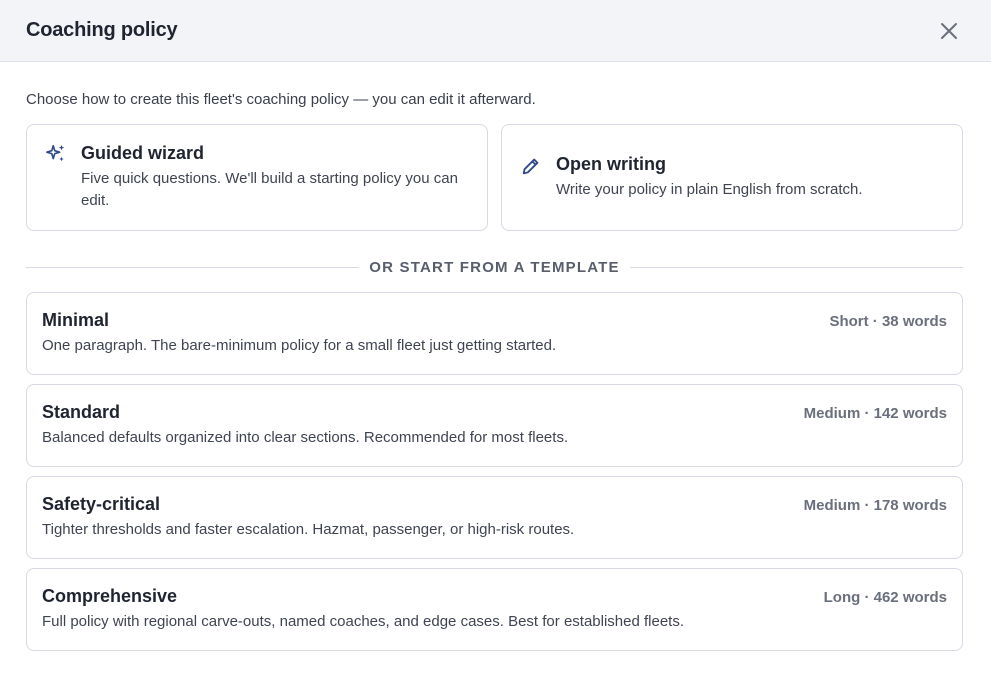  What do you see at coordinates (110, 596) in the screenshot?
I see `template-name: Comprehensive` at bounding box center [110, 596].